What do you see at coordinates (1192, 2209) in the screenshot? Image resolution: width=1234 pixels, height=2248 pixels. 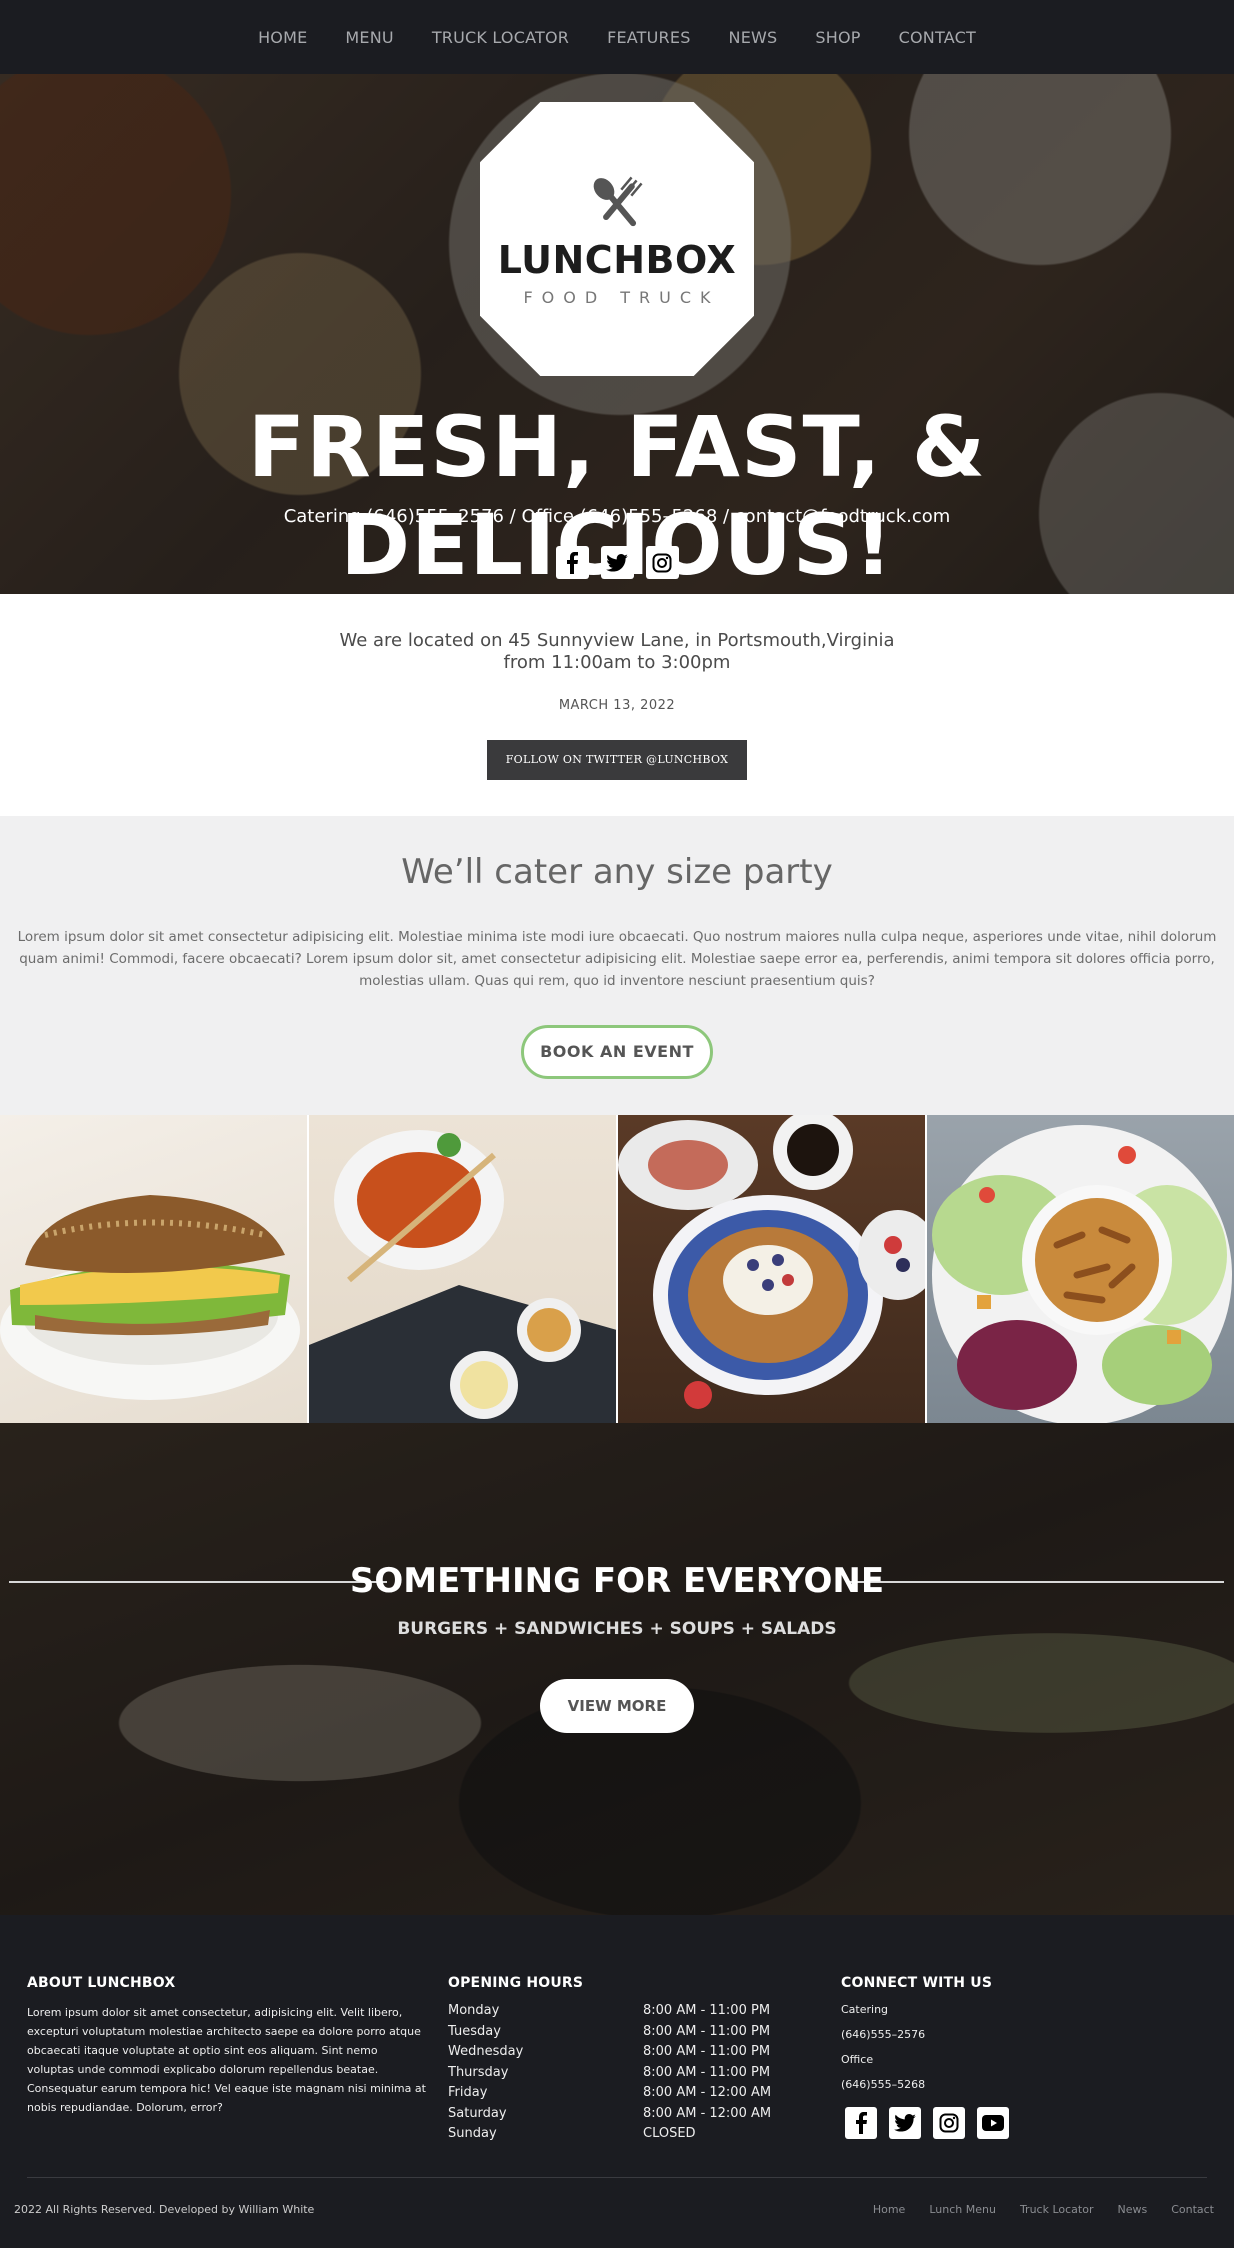 I see `footer-link-contact: Contact` at bounding box center [1192, 2209].